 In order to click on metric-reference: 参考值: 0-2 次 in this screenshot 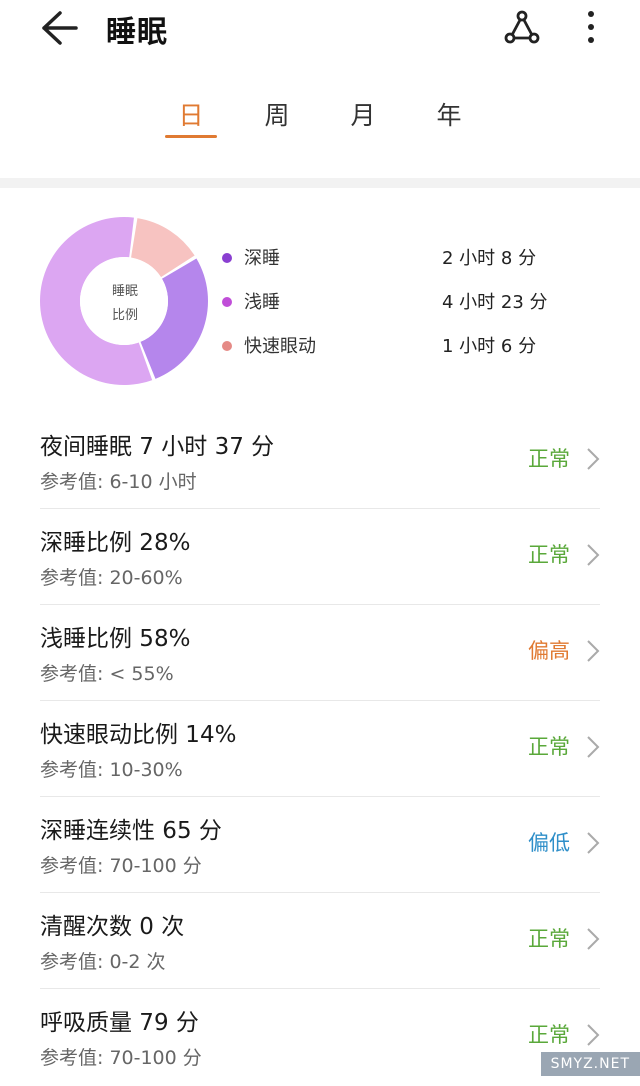, I will do `click(103, 962)`.